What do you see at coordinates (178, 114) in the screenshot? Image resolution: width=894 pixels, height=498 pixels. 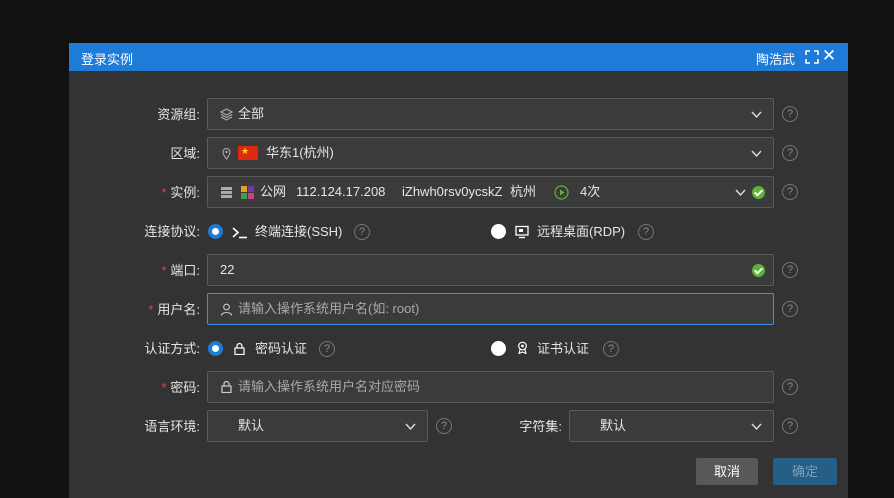 I see `resource-group-label: 资源组:` at bounding box center [178, 114].